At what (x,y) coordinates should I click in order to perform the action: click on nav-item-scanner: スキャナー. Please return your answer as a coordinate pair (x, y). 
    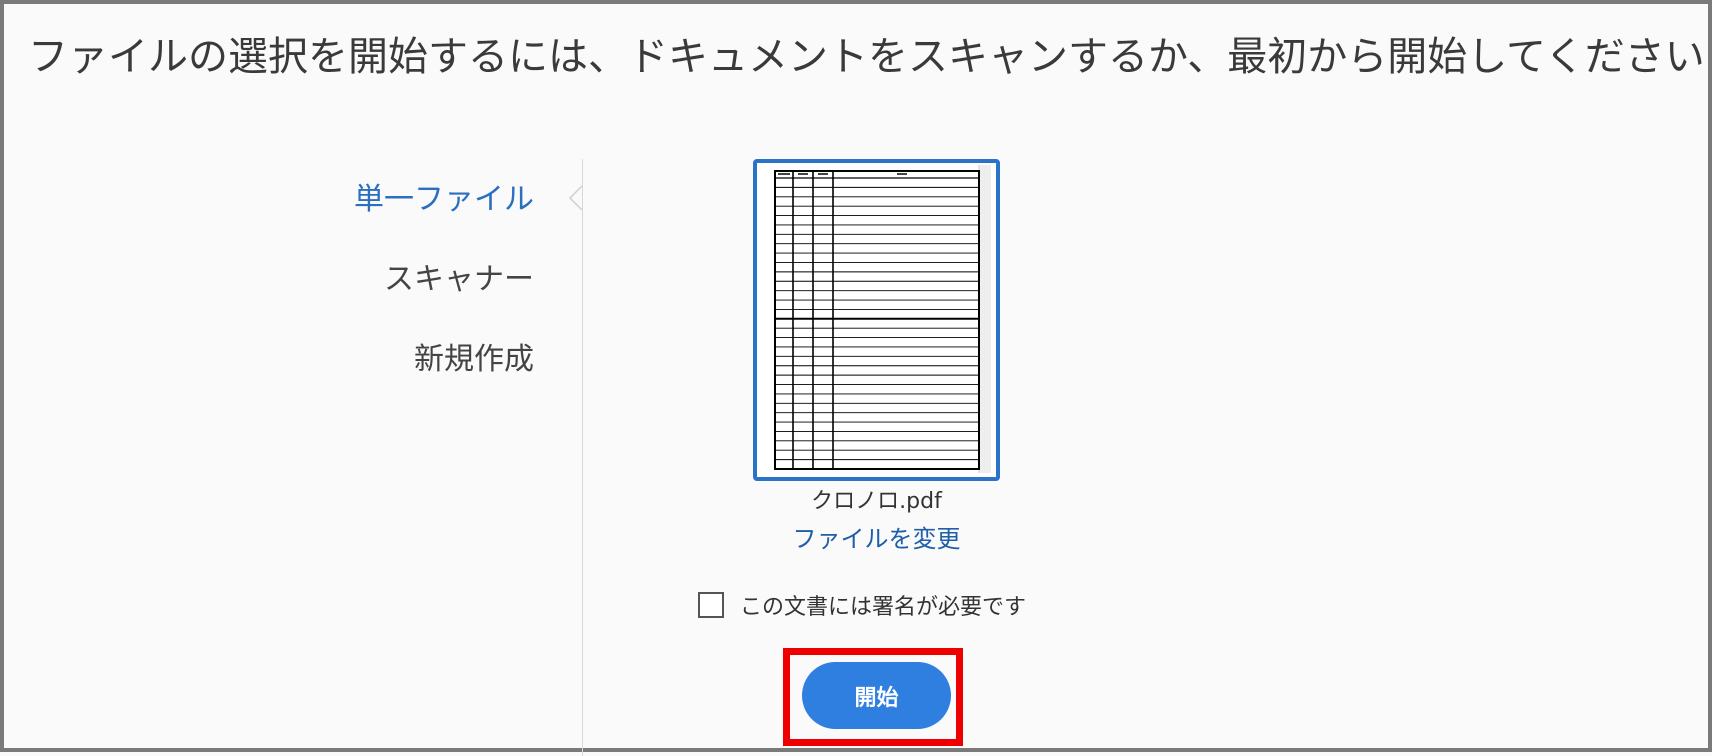
    Looking at the image, I should click on (459, 276).